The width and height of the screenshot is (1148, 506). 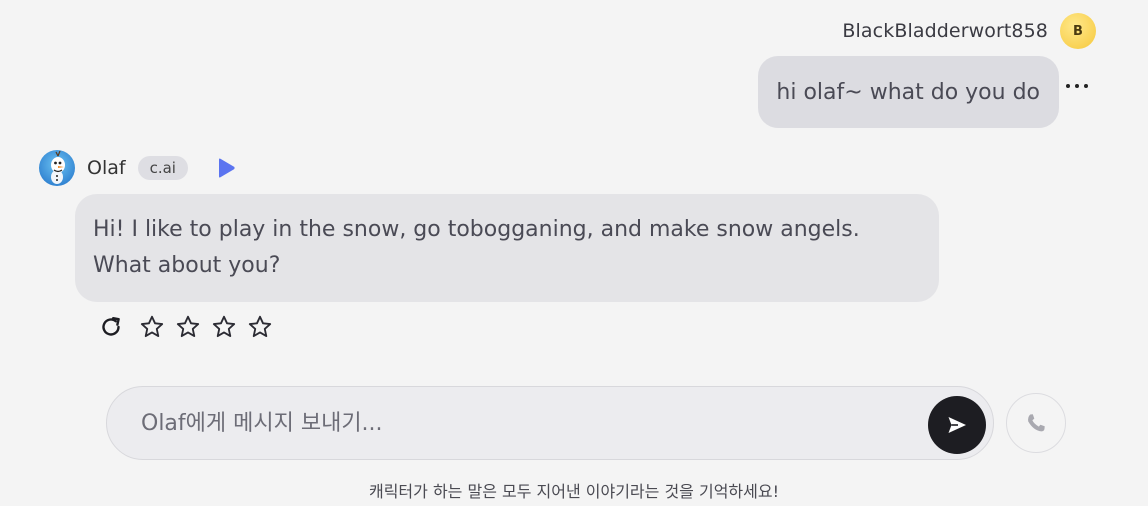 What do you see at coordinates (574, 491) in the screenshot?
I see `disclaimer-text: 캐릭터가 하는 말은 모두 지어낸 이야기라는 것을 기억하세요!` at bounding box center [574, 491].